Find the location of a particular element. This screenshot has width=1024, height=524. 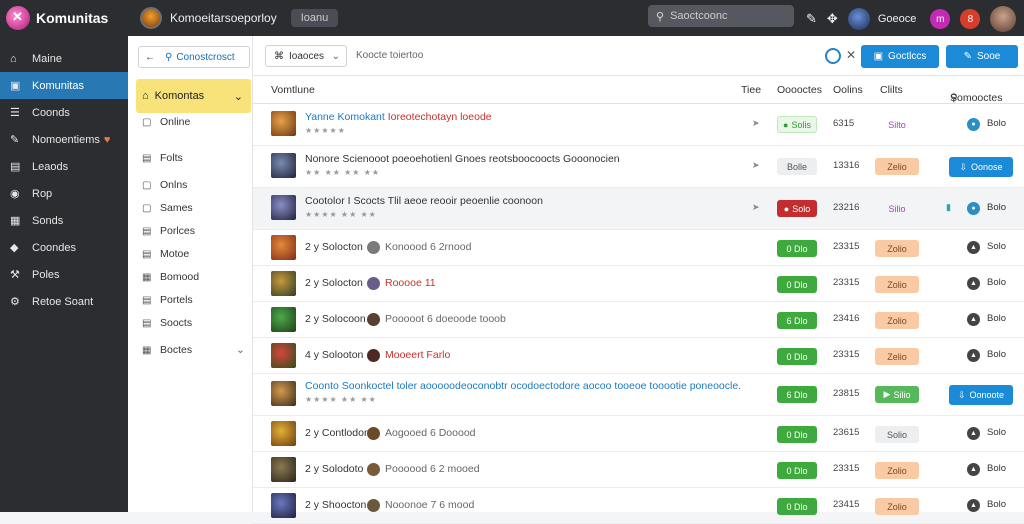

subnav-item-soocts: ▤ Soocts is located at coordinates (167, 323).